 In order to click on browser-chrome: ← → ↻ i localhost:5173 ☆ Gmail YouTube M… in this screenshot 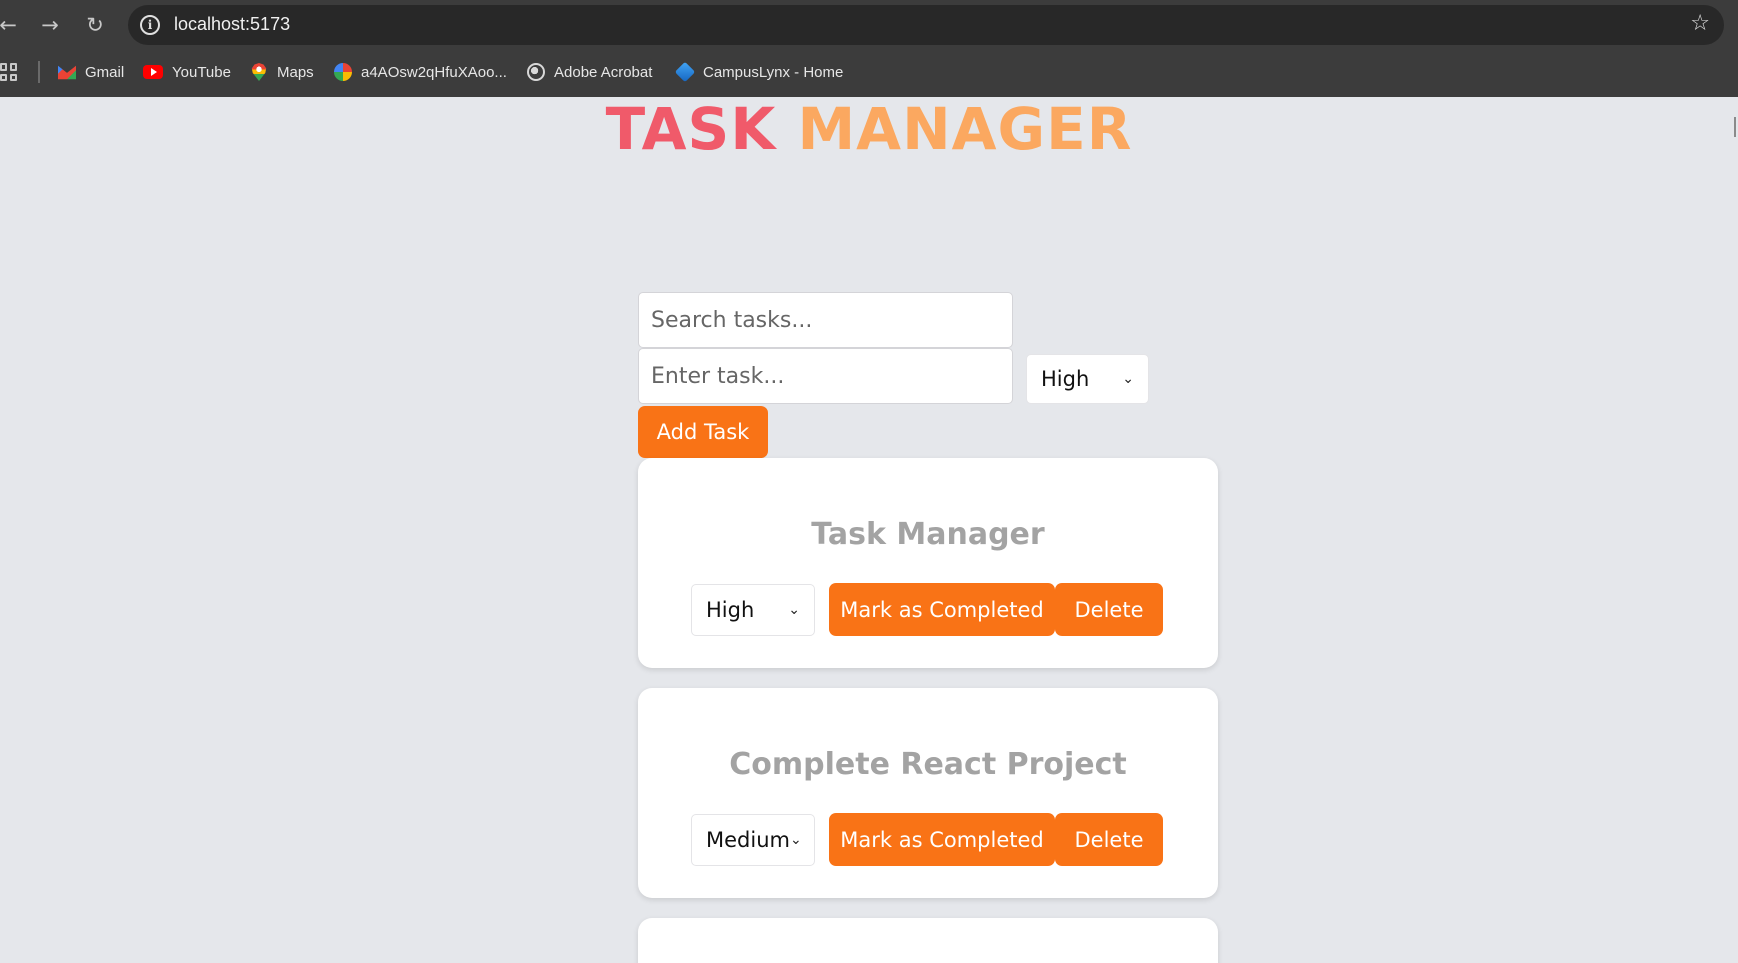, I will do `click(869, 68)`.